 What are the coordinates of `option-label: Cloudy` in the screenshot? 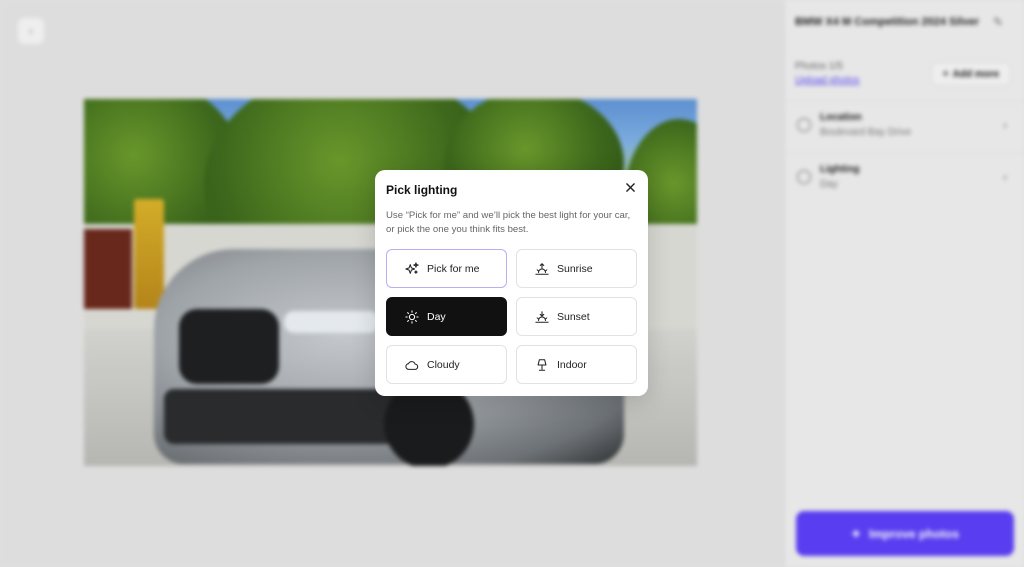 It's located at (443, 364).